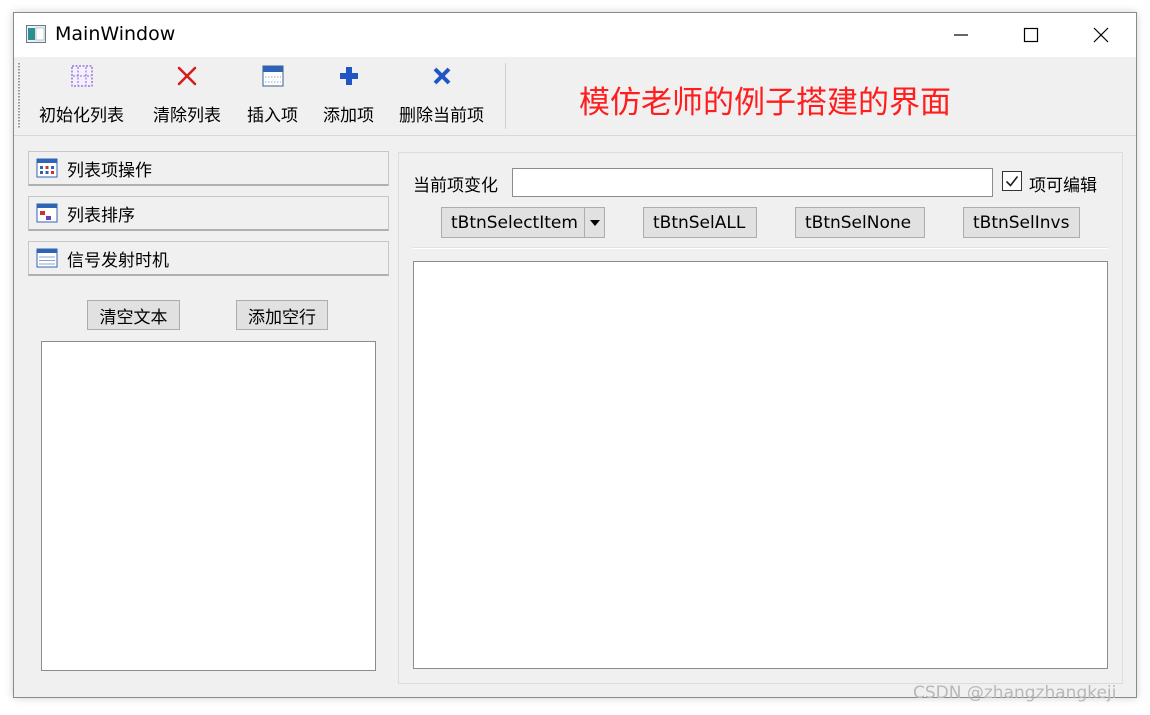  I want to click on checkmark-icon, so click(1012, 181).